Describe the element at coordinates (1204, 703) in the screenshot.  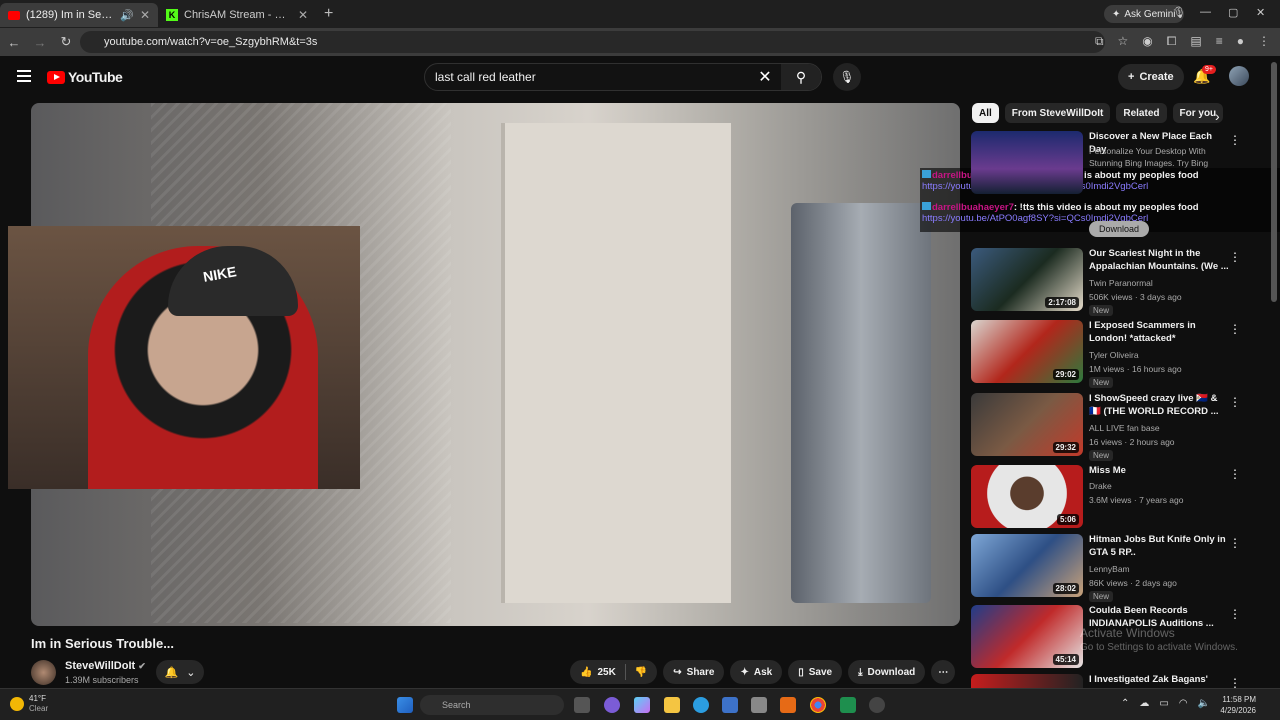
I see `volume-icon: 🔈` at that location.